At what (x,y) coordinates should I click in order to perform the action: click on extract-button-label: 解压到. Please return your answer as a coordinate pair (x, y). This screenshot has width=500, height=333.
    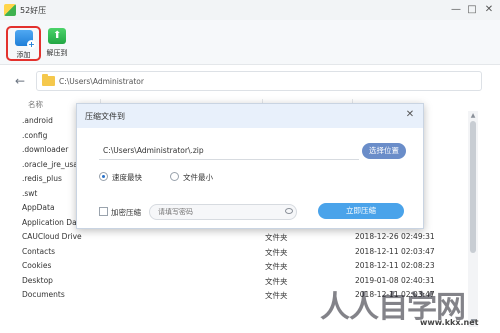
    Looking at the image, I should click on (57, 53).